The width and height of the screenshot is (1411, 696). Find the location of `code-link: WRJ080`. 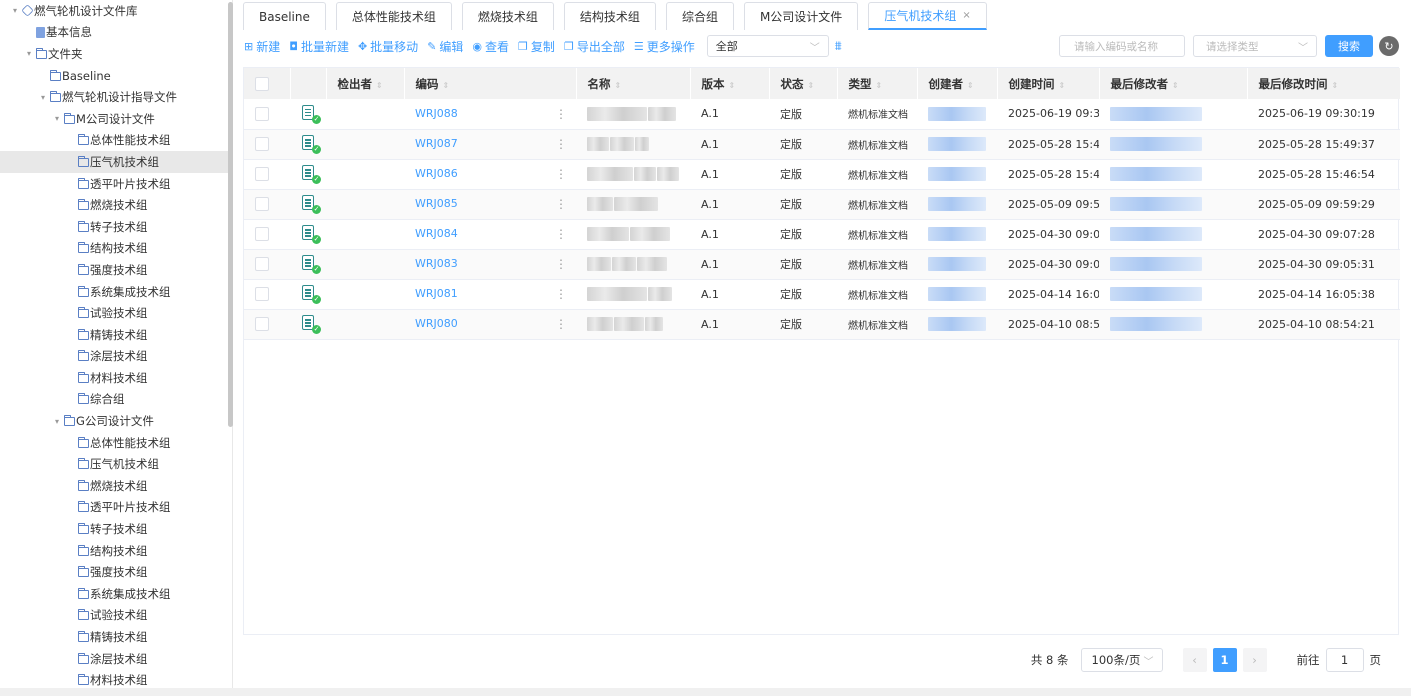

code-link: WRJ080 is located at coordinates (436, 323).